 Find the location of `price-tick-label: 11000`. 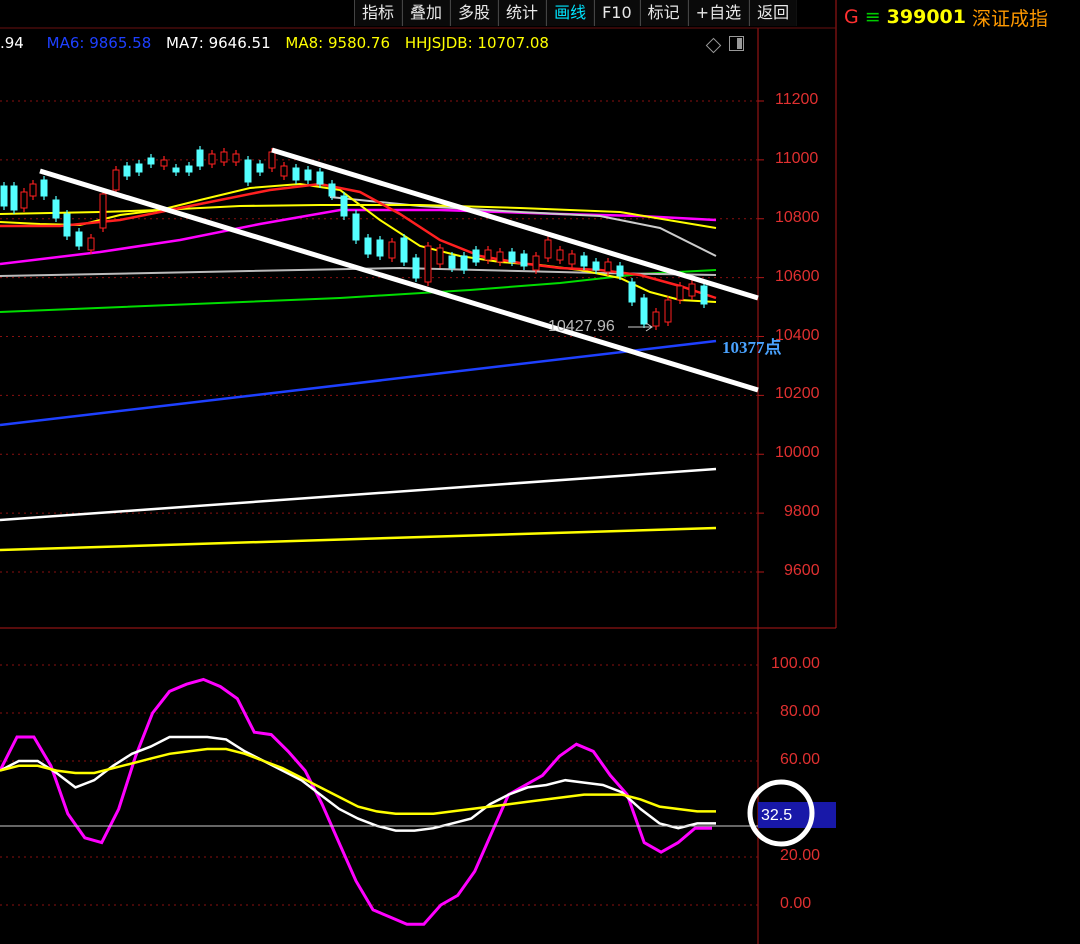

price-tick-label: 11000 is located at coordinates (797, 158).